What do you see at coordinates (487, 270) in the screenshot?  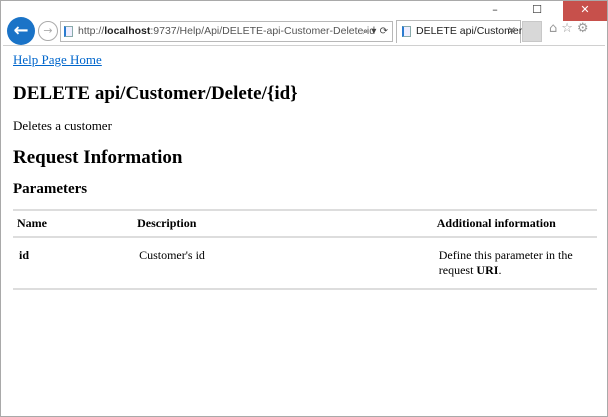 I see `info-bold: URI` at bounding box center [487, 270].